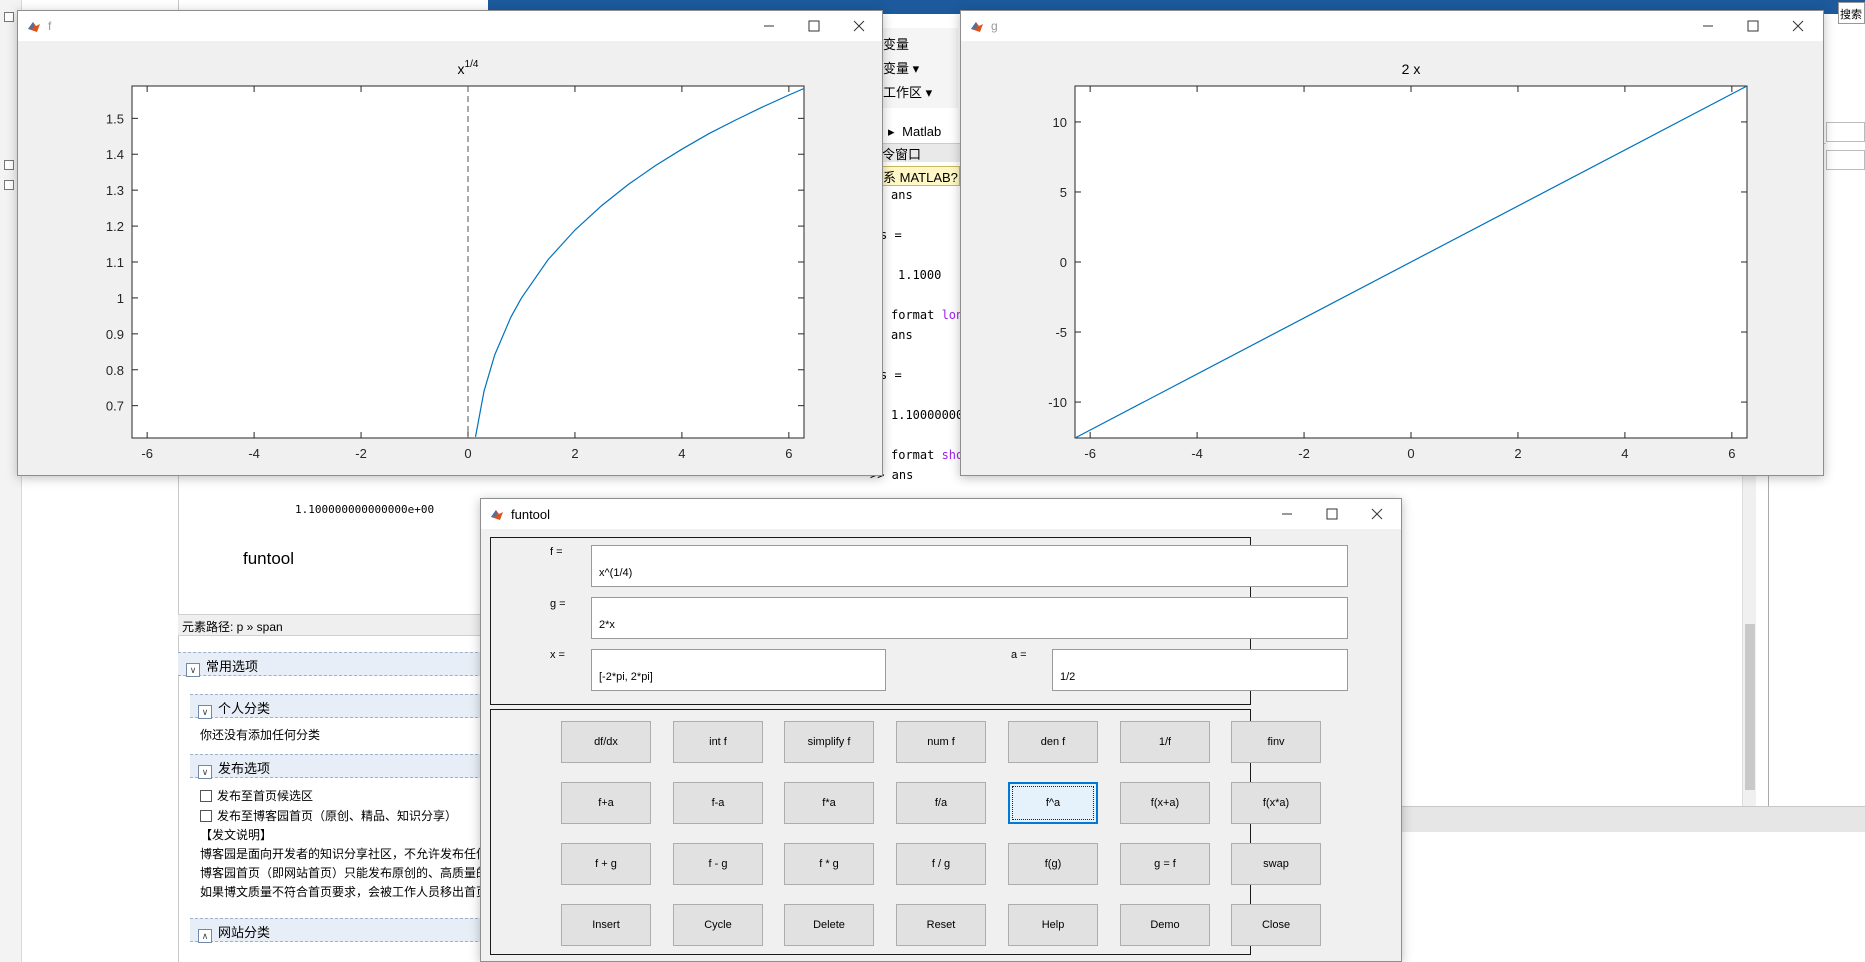 The image size is (1865, 962). Describe the element at coordinates (1276, 742) in the screenshot. I see `funtool-button-finv: finv` at that location.